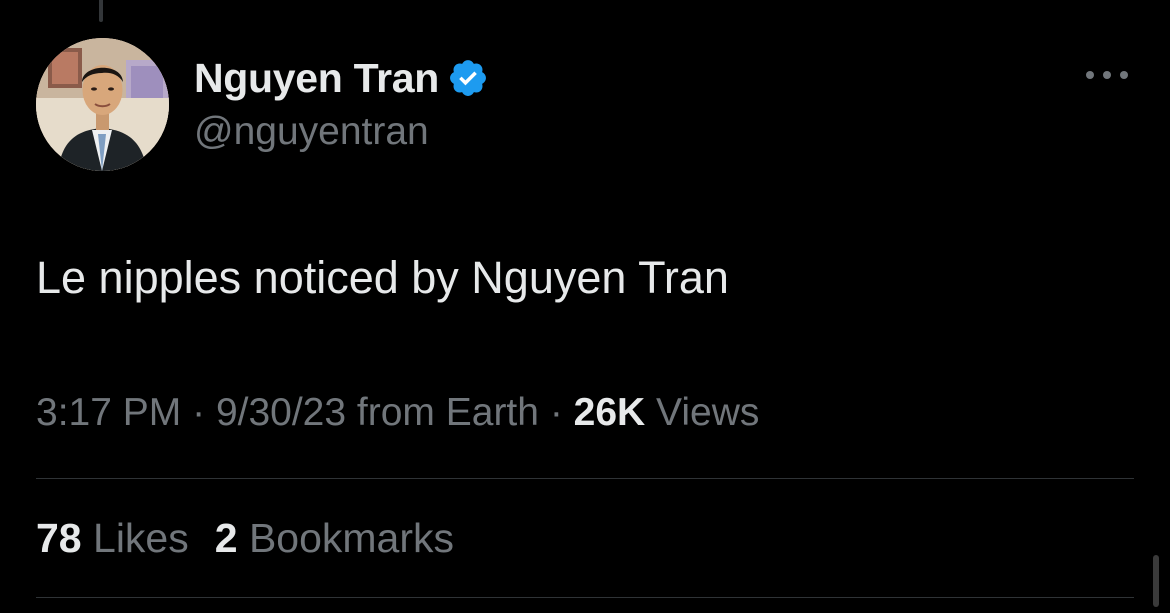 The image size is (1170, 613). Describe the element at coordinates (1156, 581) in the screenshot. I see `scrollbar-thumb` at that location.